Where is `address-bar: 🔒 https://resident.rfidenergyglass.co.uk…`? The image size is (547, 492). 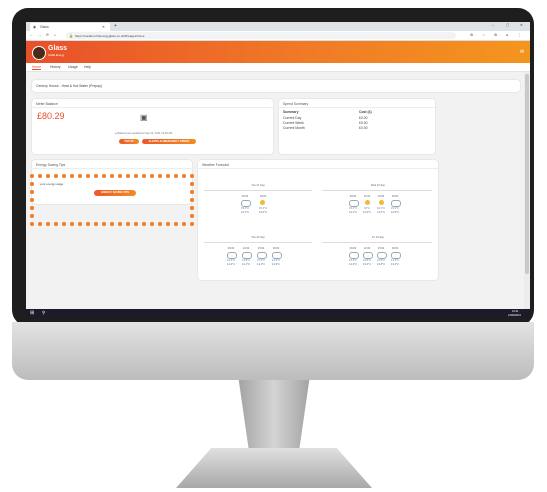
address-bar: 🔒 https://resident.rfidenergyglass.co.uk… is located at coordinates (261, 35).